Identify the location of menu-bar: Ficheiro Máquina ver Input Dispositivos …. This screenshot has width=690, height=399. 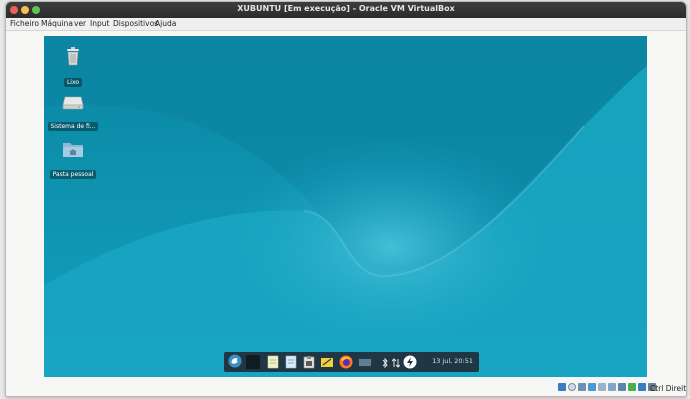
(346, 24).